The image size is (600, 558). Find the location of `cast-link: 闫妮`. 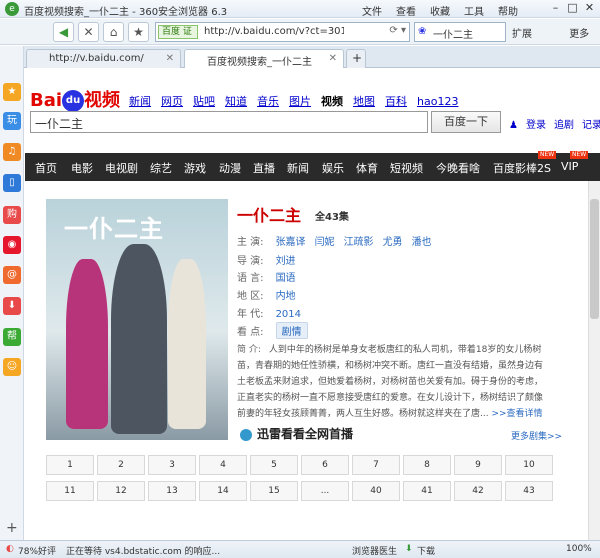

cast-link: 闫妮 is located at coordinates (325, 242).